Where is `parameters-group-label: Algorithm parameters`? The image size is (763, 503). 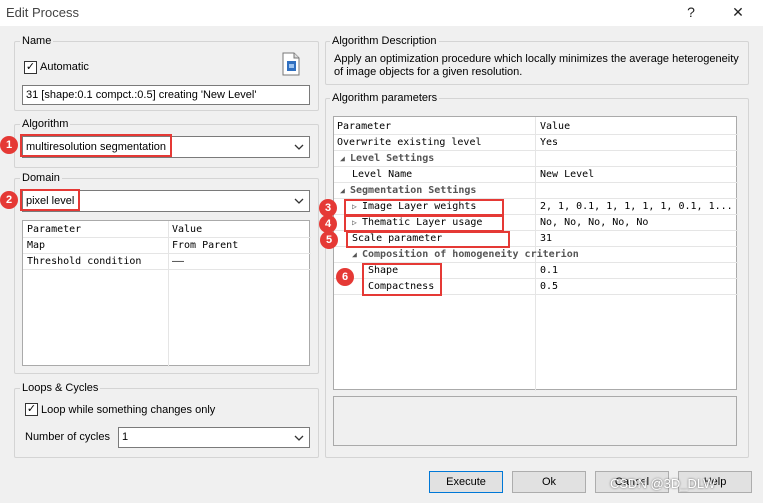
parameters-group-label: Algorithm parameters is located at coordinates (385, 98).